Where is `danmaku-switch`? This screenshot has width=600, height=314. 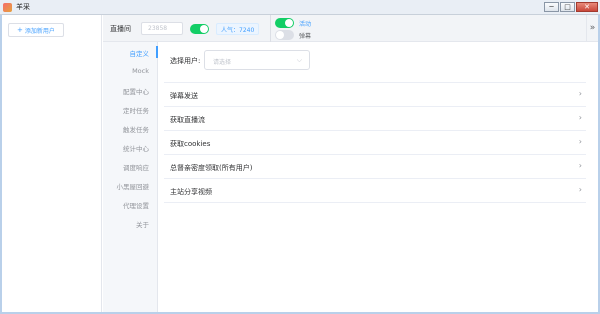 danmaku-switch is located at coordinates (284, 35).